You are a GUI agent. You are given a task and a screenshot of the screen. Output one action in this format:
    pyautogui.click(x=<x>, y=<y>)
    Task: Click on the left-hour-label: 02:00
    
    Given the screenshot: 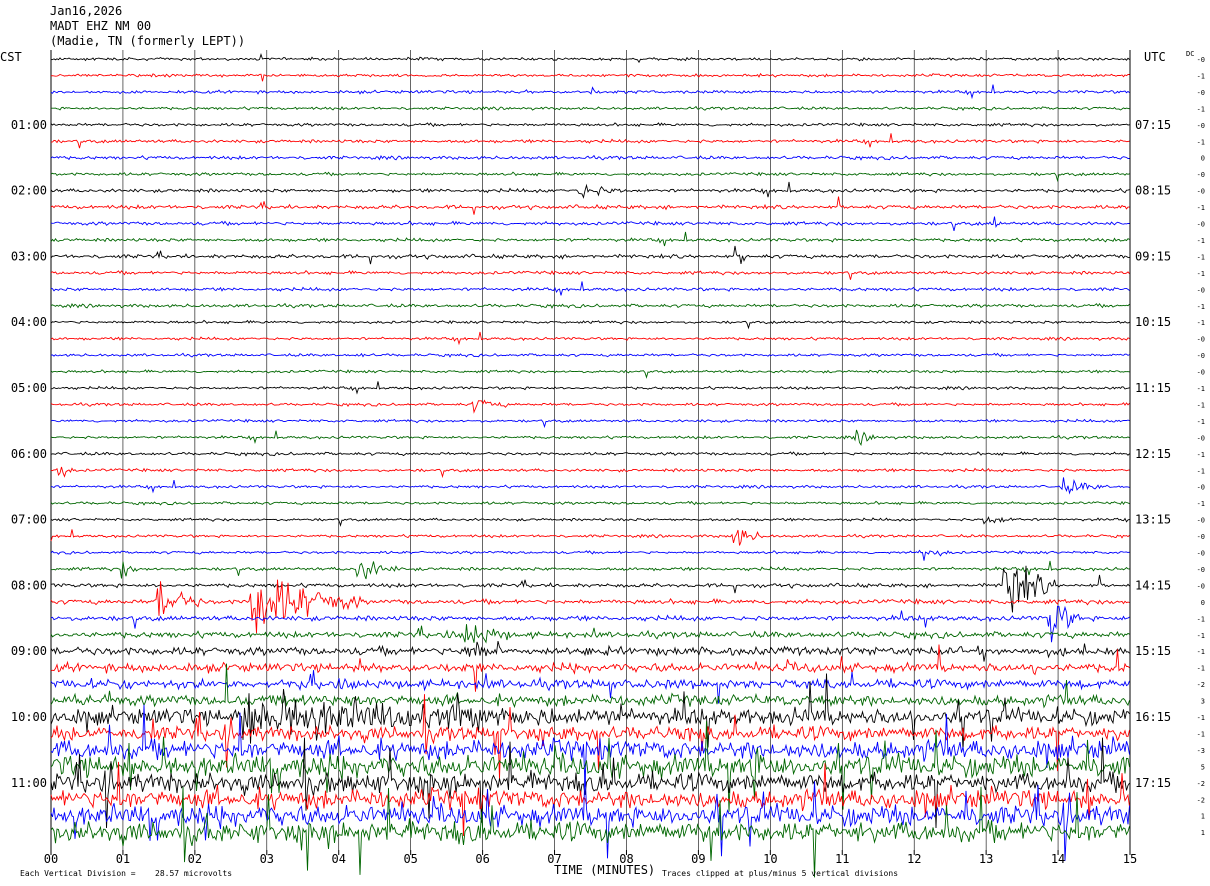 What is the action you would take?
    pyautogui.click(x=29, y=191)
    